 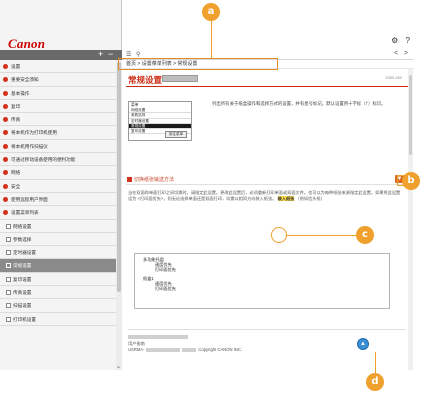 I want to click on sidebar-item-label: 传真, so click(x=16, y=120).